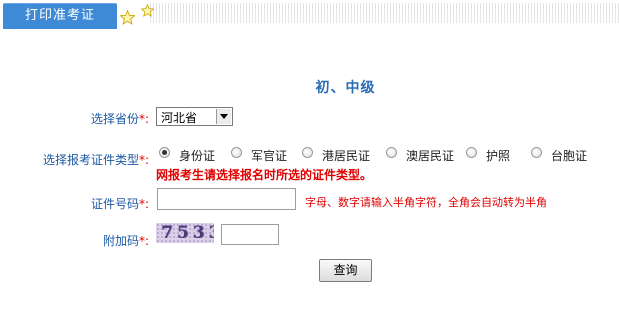  Describe the element at coordinates (345, 270) in the screenshot. I see `query-button: 查询` at that location.